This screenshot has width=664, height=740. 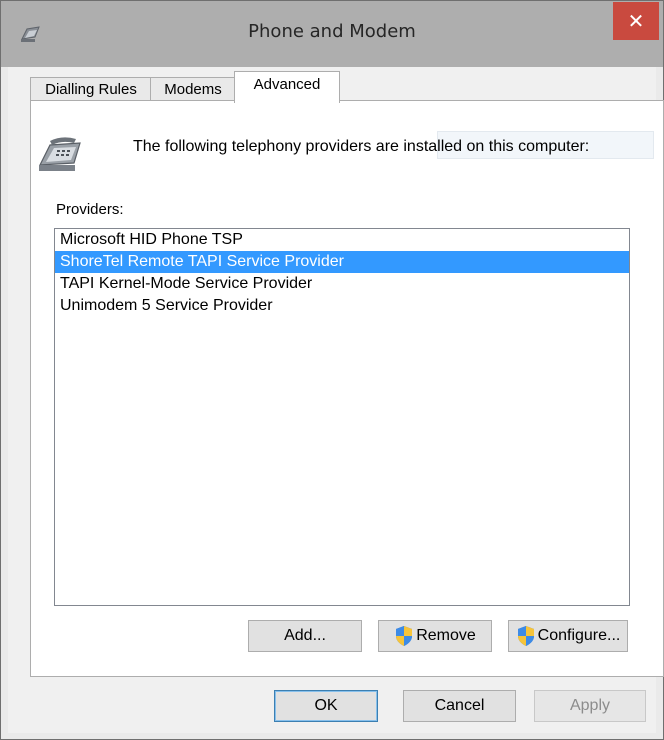 I want to click on list-item: Microsoft HID Phone TSP, so click(x=342, y=240).